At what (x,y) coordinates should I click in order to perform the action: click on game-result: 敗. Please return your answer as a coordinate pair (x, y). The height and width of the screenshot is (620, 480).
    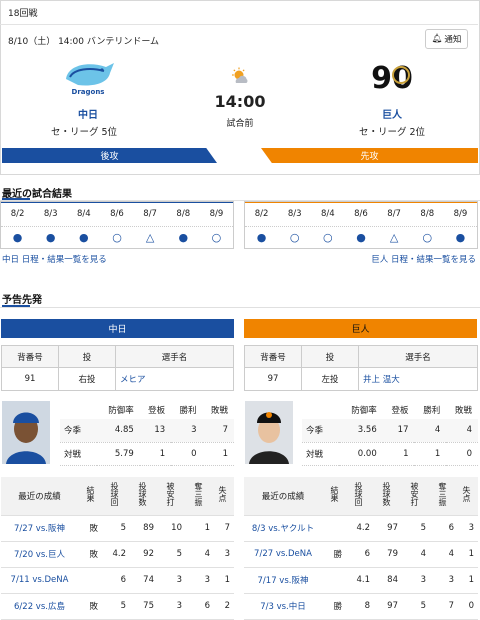
    Looking at the image, I should click on (92, 528).